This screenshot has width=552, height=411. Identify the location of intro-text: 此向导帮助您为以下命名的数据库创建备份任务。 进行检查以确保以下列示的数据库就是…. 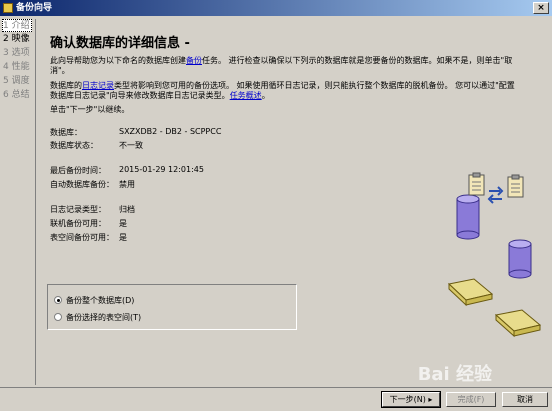
(295, 66).